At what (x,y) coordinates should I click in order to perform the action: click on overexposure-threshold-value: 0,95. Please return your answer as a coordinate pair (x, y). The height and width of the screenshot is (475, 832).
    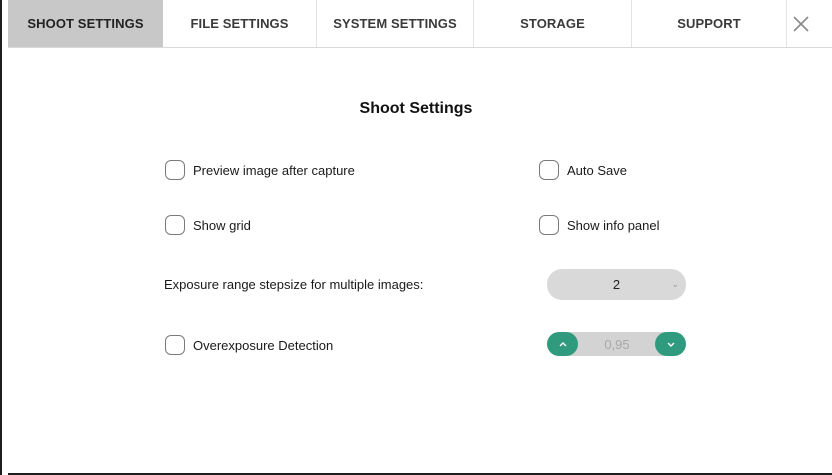
    Looking at the image, I should click on (617, 344).